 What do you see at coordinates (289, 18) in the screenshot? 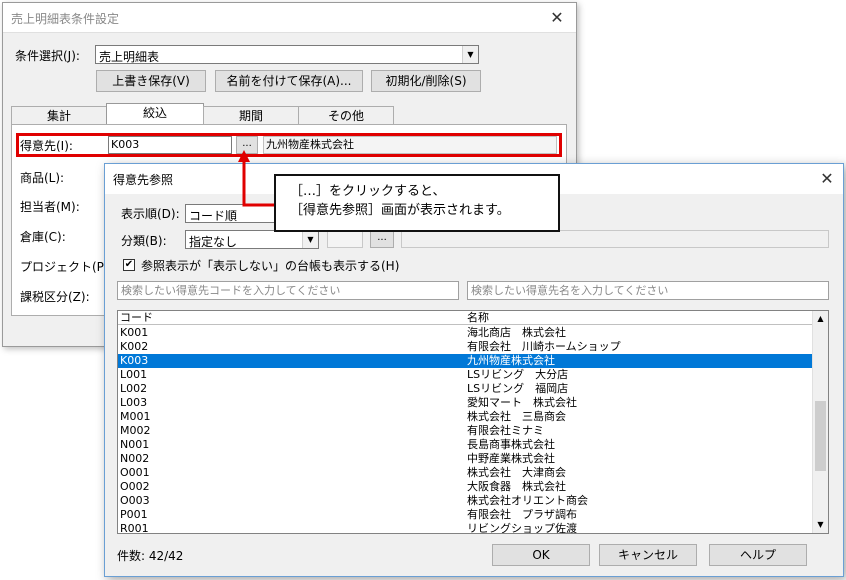
I see `window-titlebar: 売上明細表条件設定 ✕` at bounding box center [289, 18].